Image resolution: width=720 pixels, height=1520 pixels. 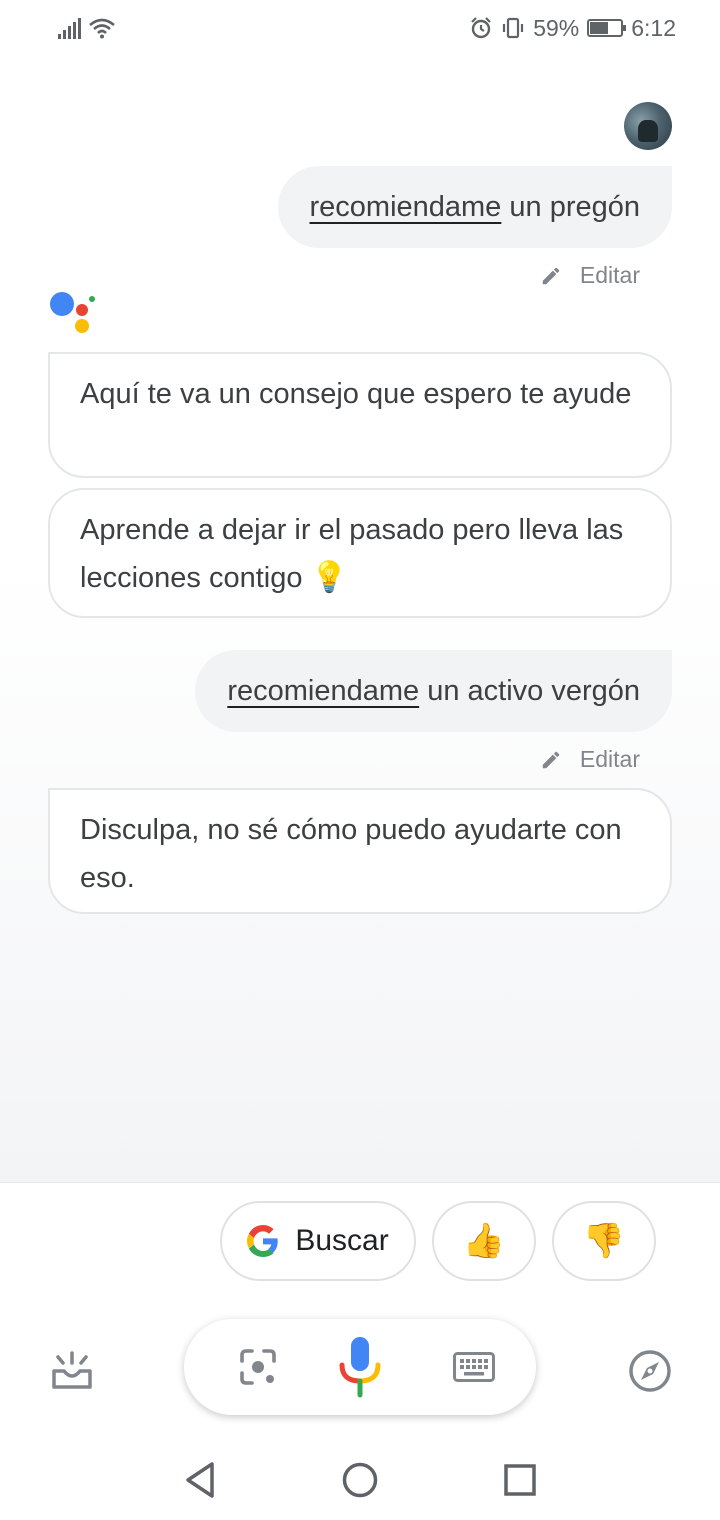 What do you see at coordinates (69, 28) in the screenshot?
I see `signal-icon` at bounding box center [69, 28].